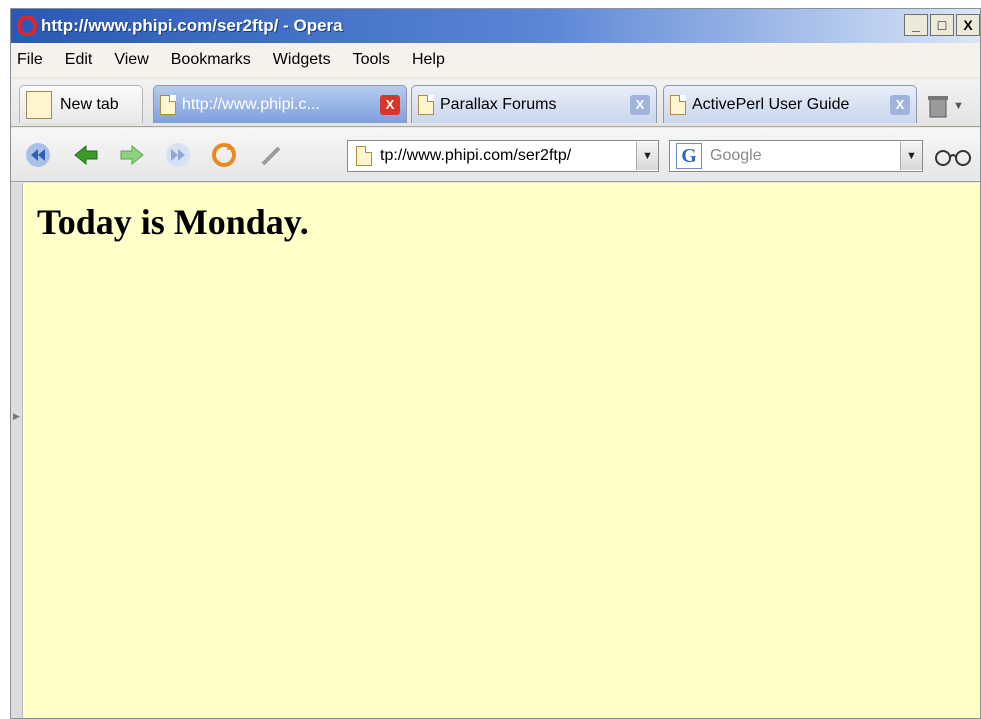 The image size is (981, 719). I want to click on minimize-button: _, so click(916, 25).